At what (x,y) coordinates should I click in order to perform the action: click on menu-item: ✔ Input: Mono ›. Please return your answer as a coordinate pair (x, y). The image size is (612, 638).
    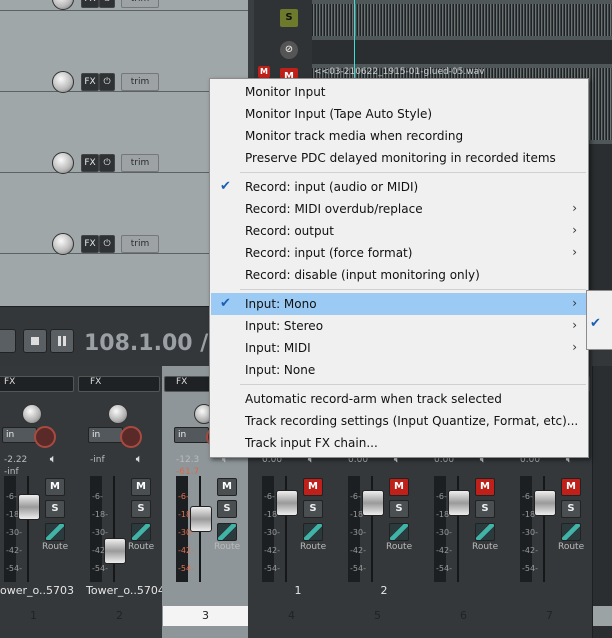
    Looking at the image, I should click on (399, 304).